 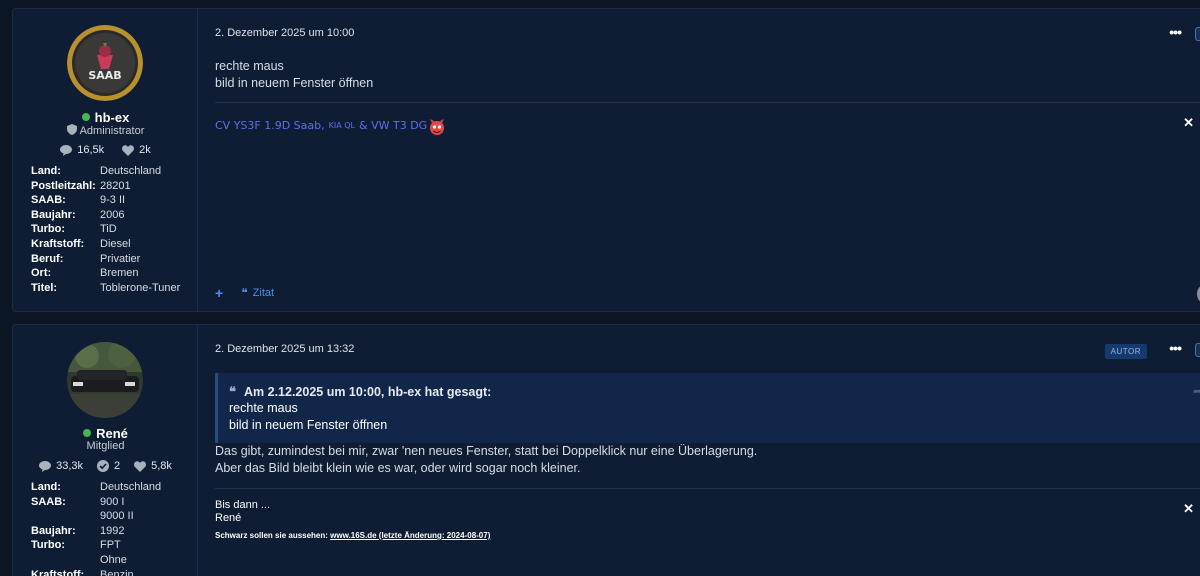 I want to click on user-field-row: 9000 II, so click(x=96, y=516).